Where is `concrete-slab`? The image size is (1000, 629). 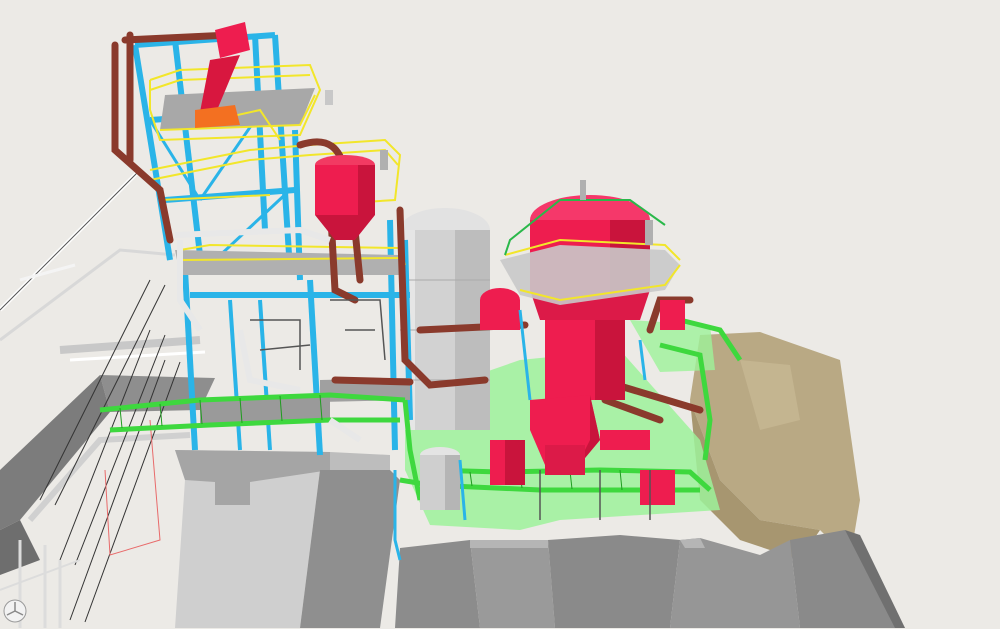
concrete-slab is located at coordinates (287, 539).